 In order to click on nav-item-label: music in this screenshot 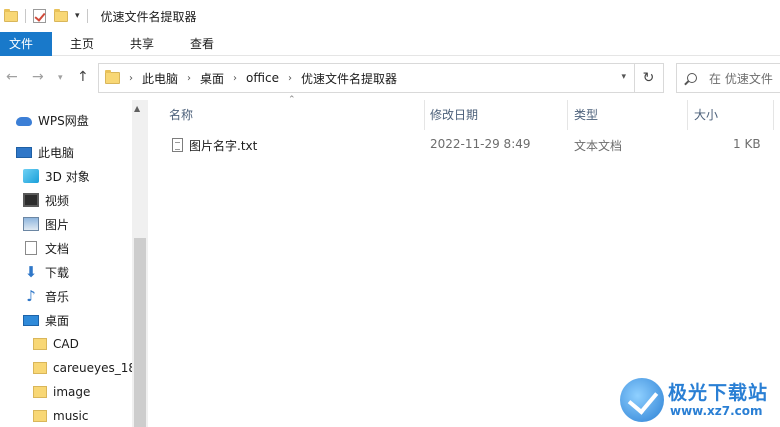, I will do `click(71, 416)`.